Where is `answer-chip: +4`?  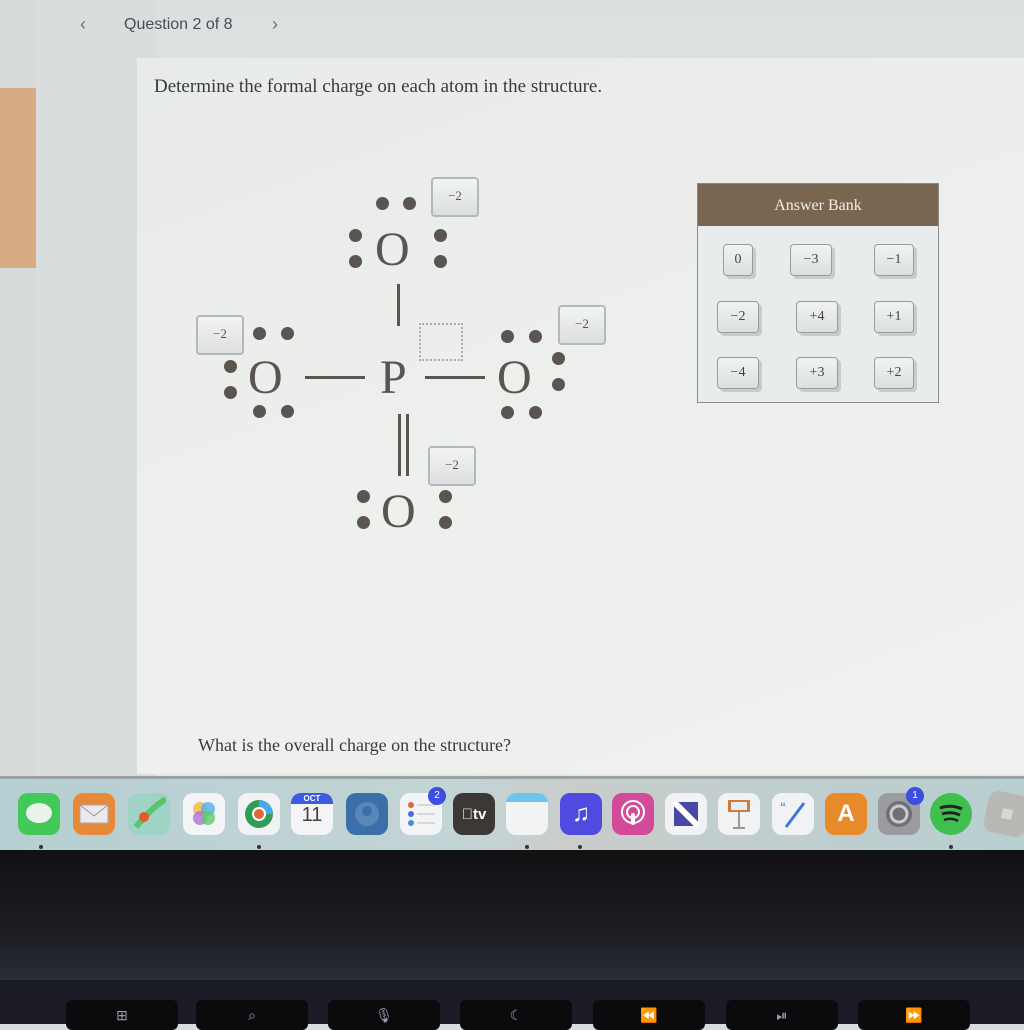
answer-chip: +4 is located at coordinates (817, 317).